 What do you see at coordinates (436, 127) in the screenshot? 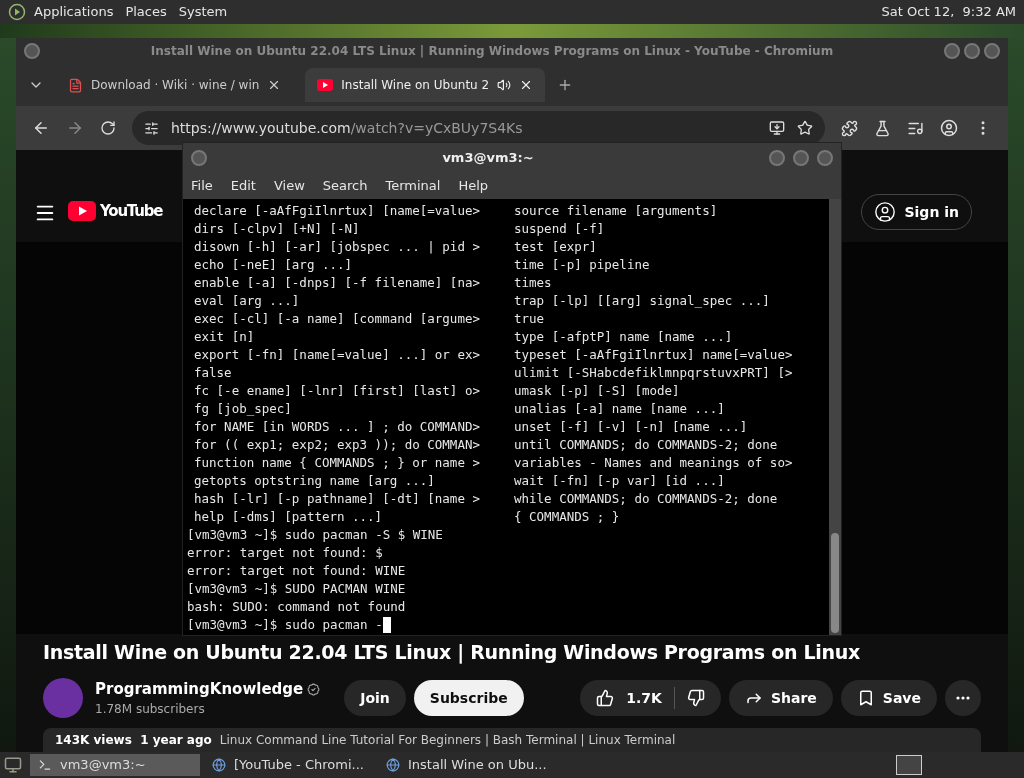
I see `url-path: /watch?v=yCxBUy7S4Ks` at bounding box center [436, 127].